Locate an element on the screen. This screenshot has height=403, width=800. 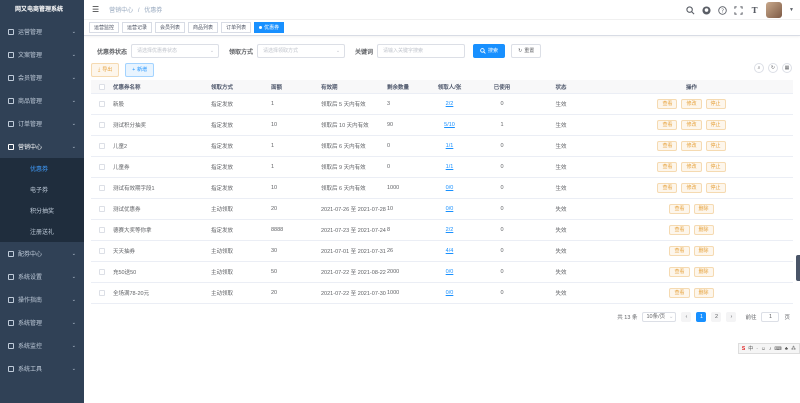
ime-lang-icon: 中 is located at coordinates (750, 348).